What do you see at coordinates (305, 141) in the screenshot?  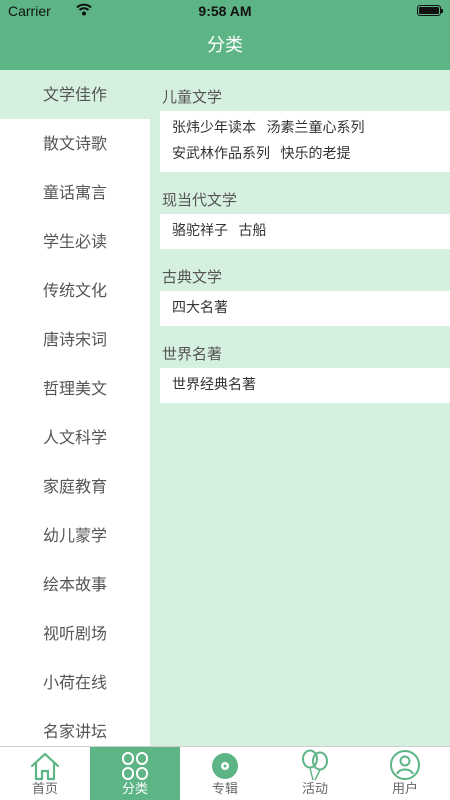 I see `section-box: 张炜少年读本 汤素兰童心系列 安武林作品系列 快乐的老提` at bounding box center [305, 141].